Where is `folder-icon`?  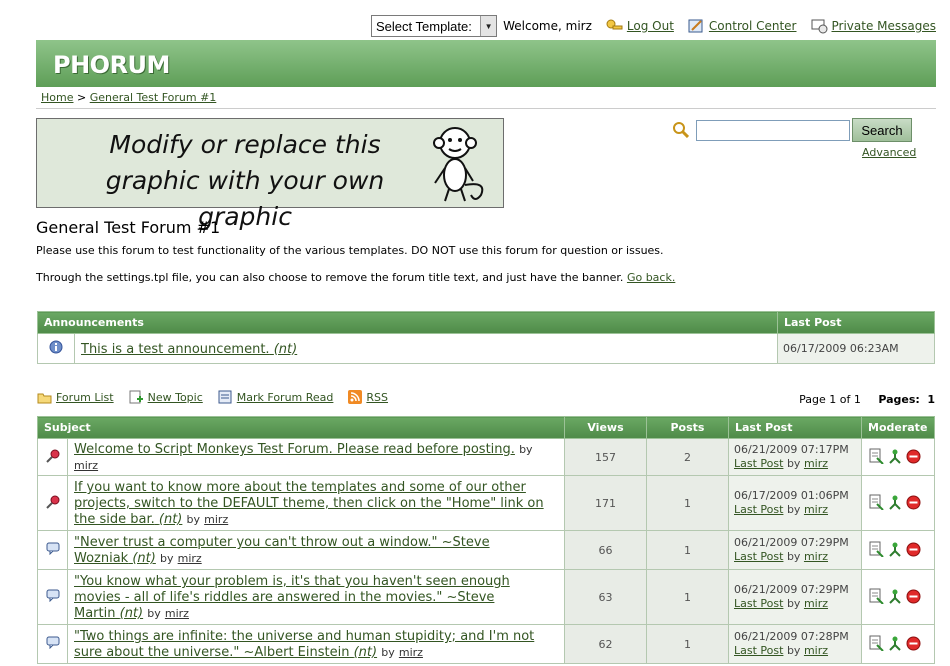
folder-icon is located at coordinates (44, 398).